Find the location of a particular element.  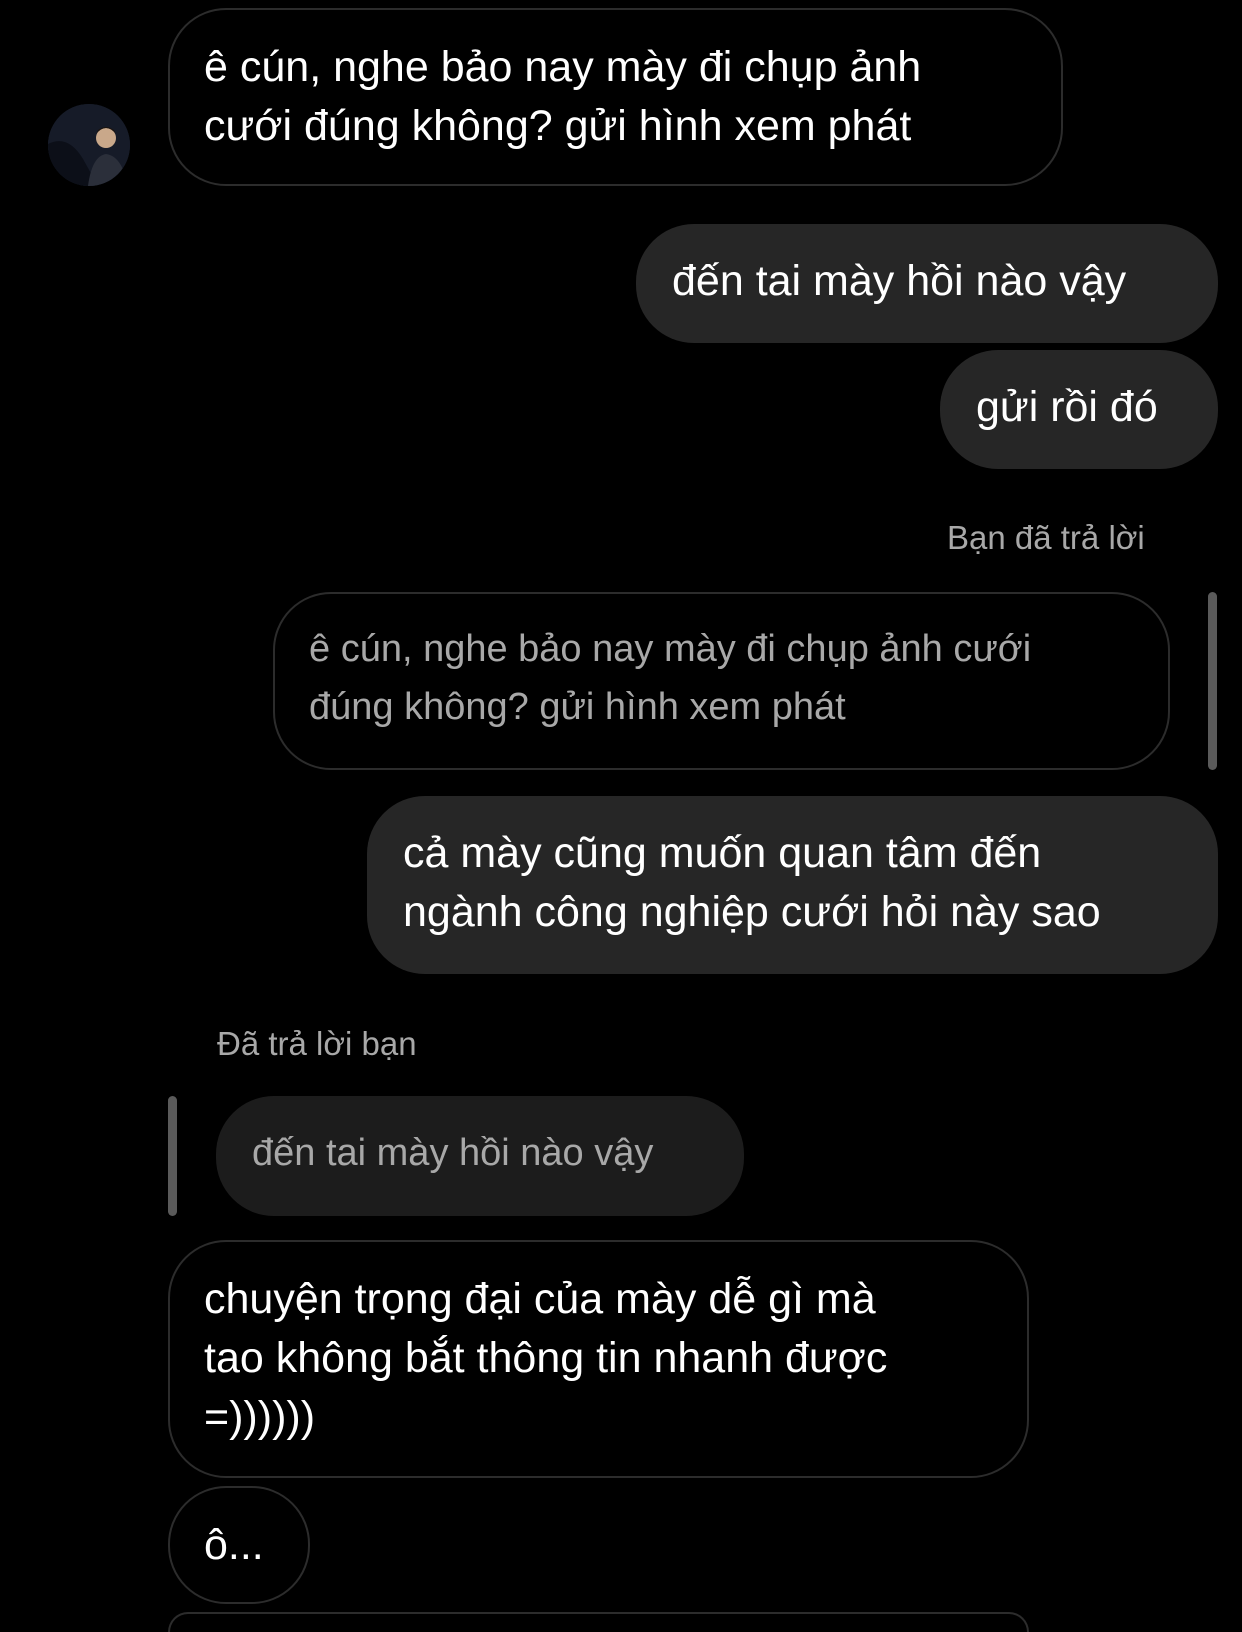

quoted-message: đến tai mày hồi nào vậy is located at coordinates (480, 1156).